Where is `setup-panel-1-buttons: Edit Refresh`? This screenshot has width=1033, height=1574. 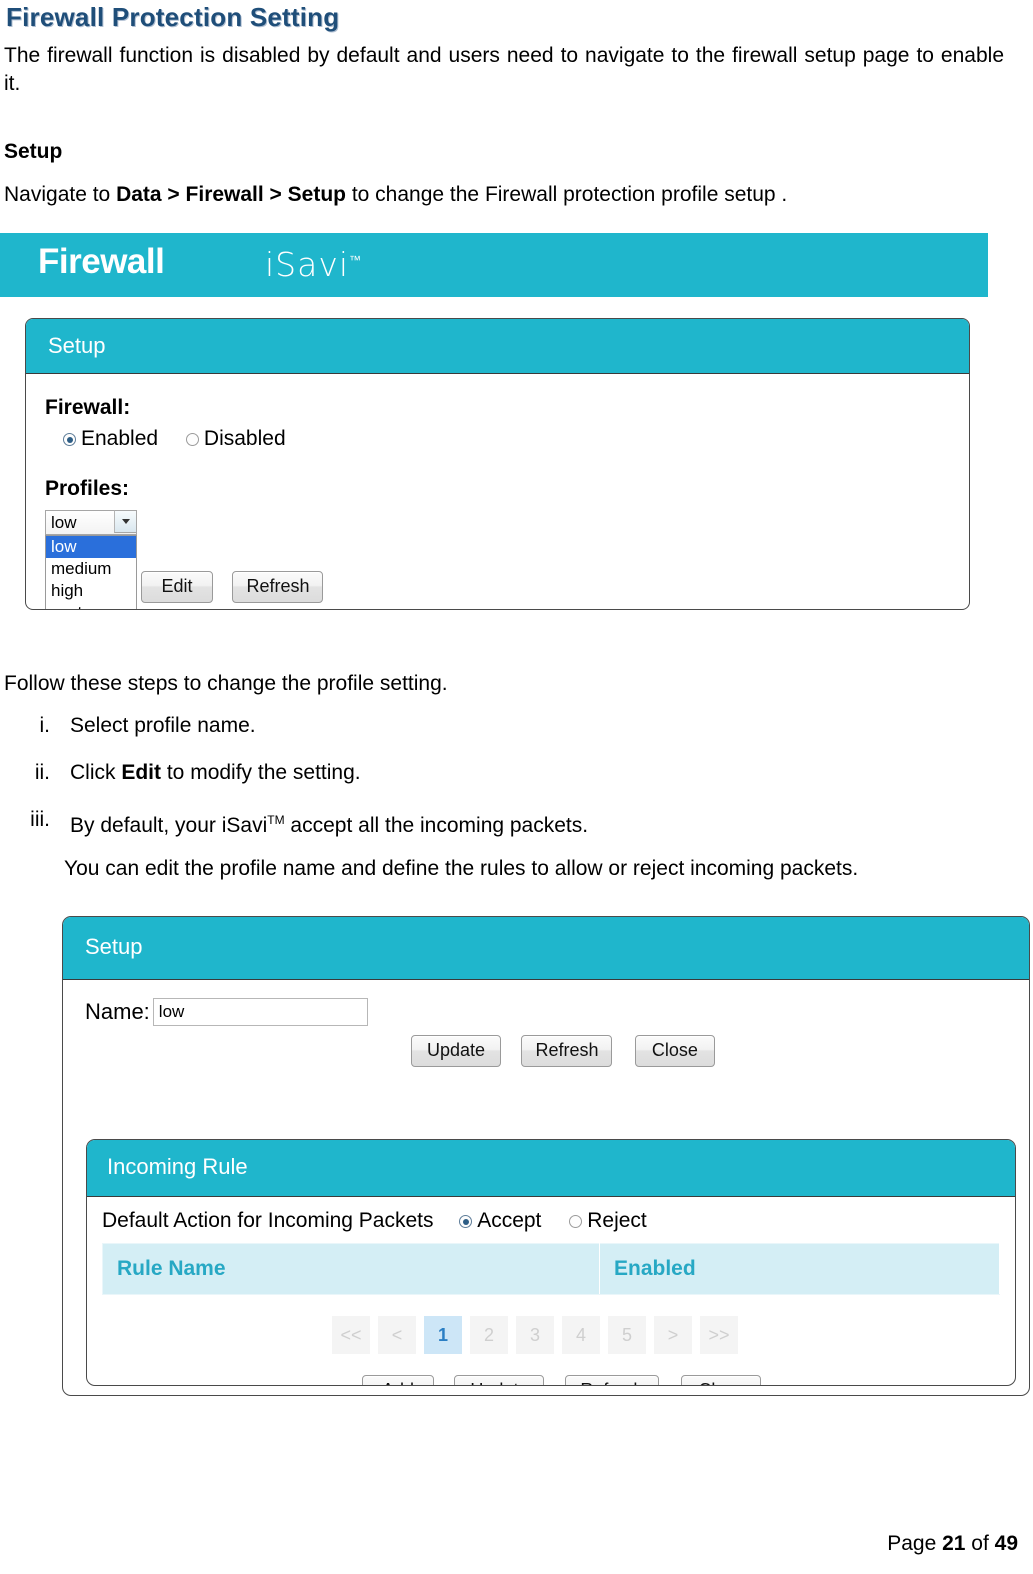 setup-panel-1-buttons: Edit Refresh is located at coordinates (232, 587).